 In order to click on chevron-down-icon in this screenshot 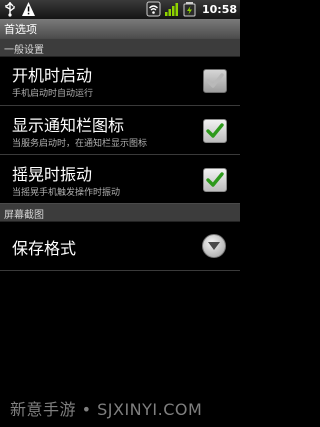, I will do `click(214, 246)`.